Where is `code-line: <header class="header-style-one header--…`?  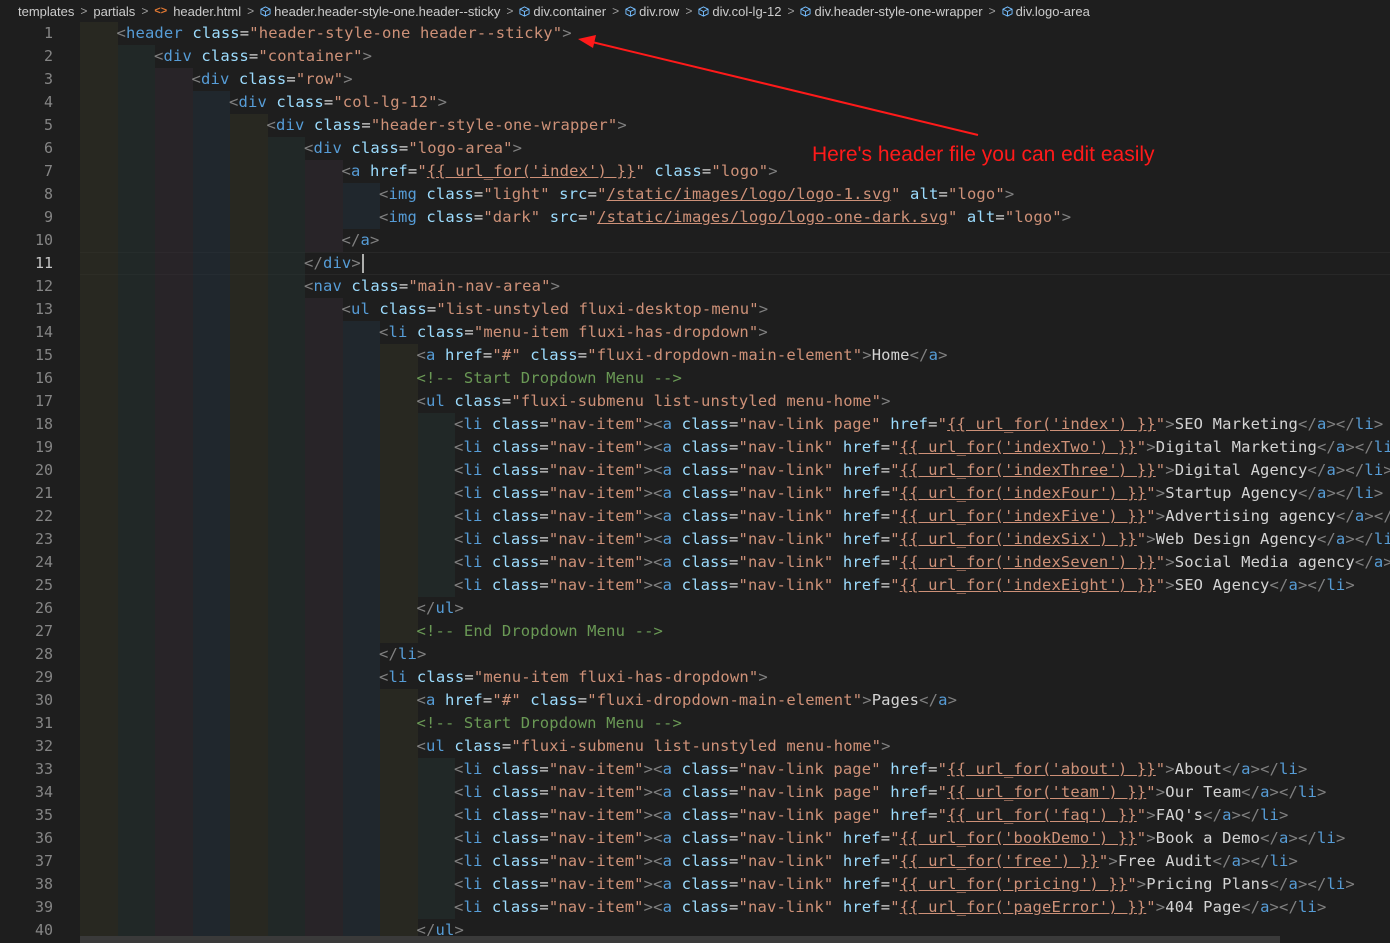
code-line: <header class="header-style-one header--… is located at coordinates (344, 33).